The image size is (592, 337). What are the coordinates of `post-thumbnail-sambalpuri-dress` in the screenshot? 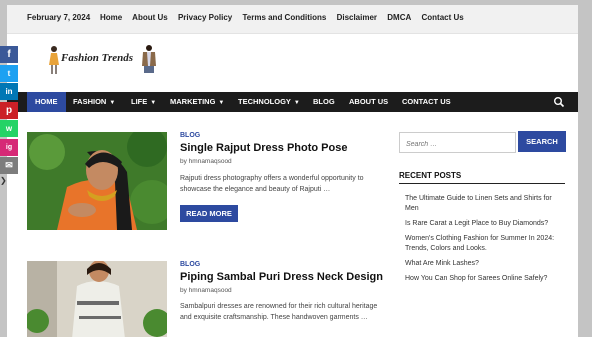 It's located at (97, 299).